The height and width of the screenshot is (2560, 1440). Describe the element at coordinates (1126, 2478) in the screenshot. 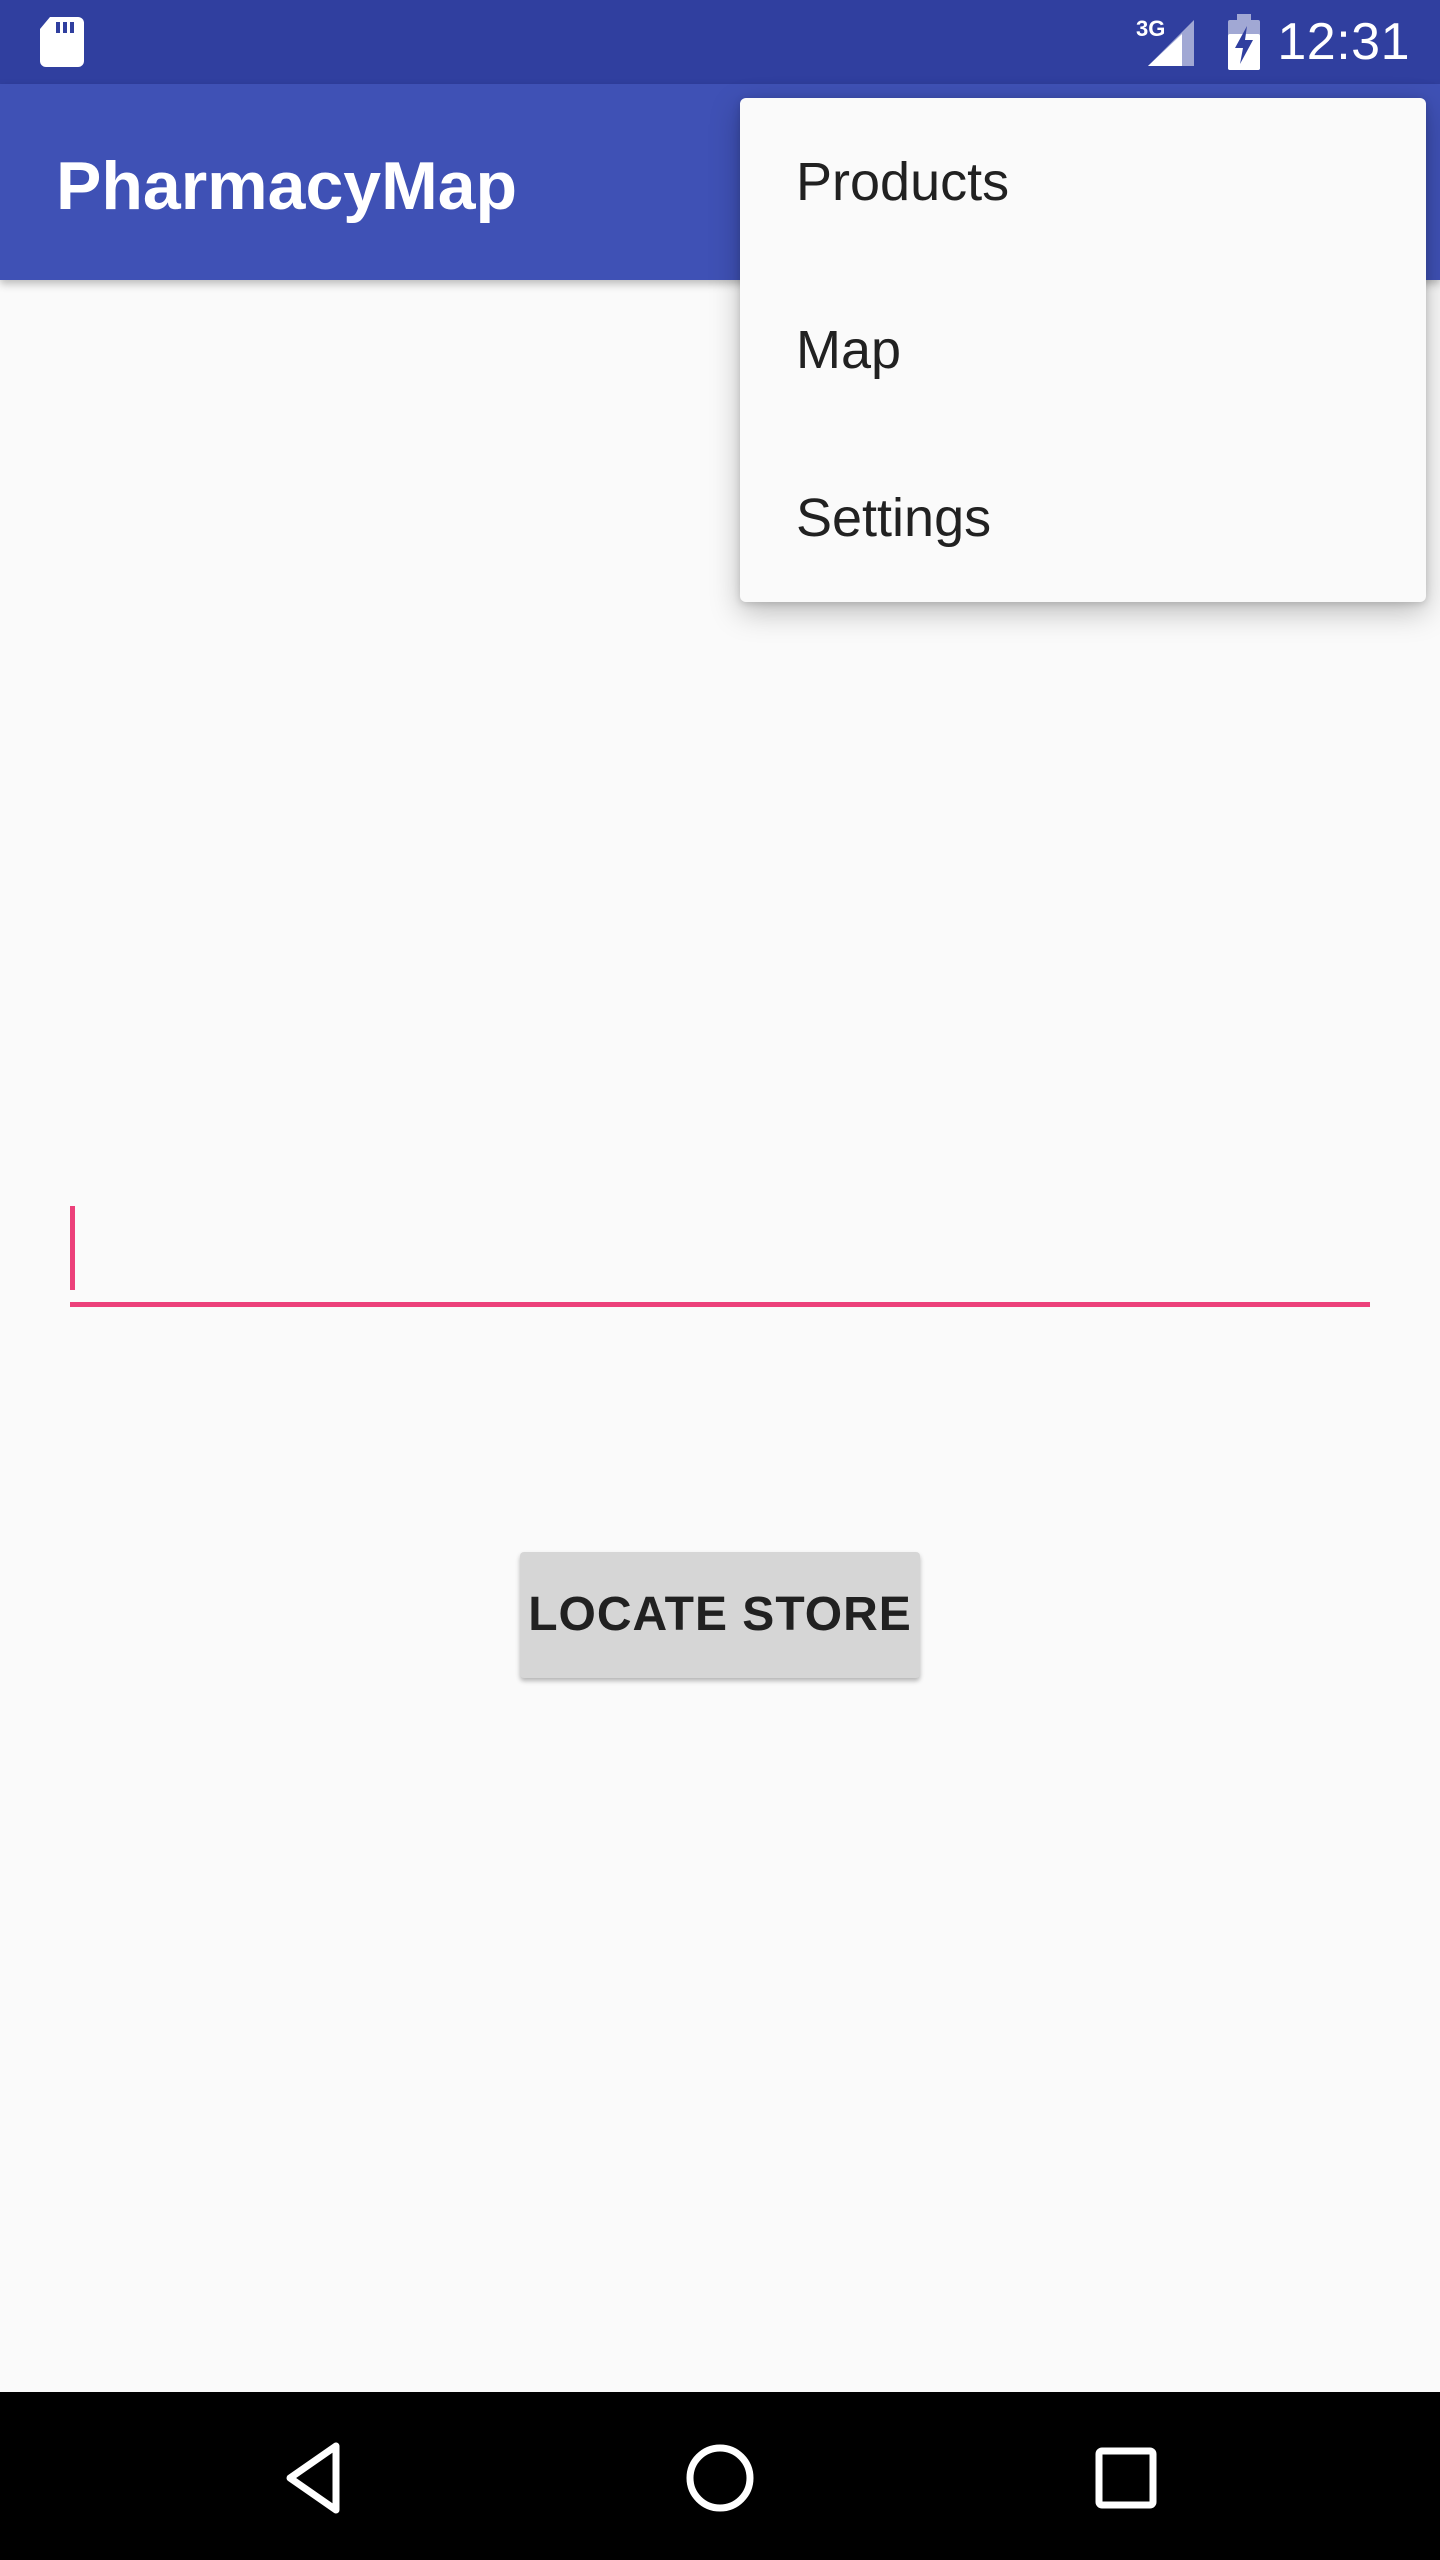

I see `recents-icon` at that location.